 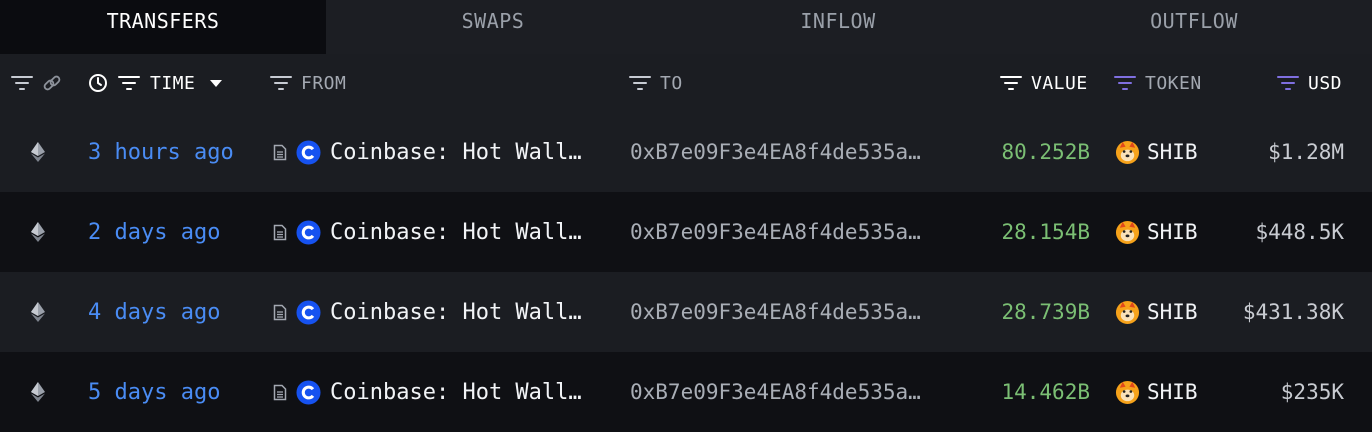 I want to click on time-sort-button: TIME, so click(x=155, y=83).